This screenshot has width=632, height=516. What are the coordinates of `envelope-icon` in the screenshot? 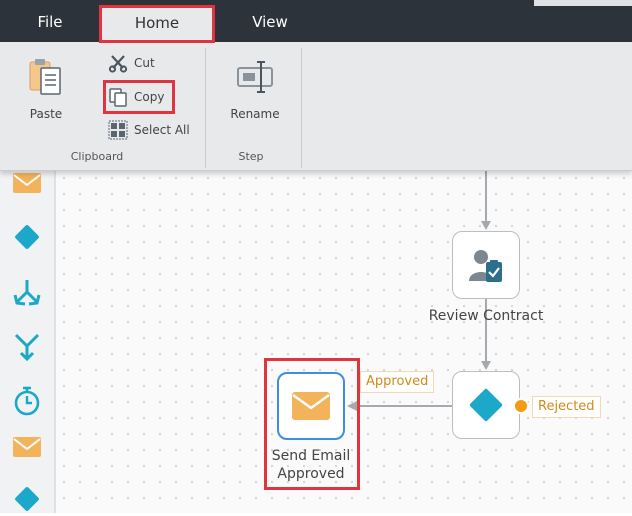 It's located at (311, 406).